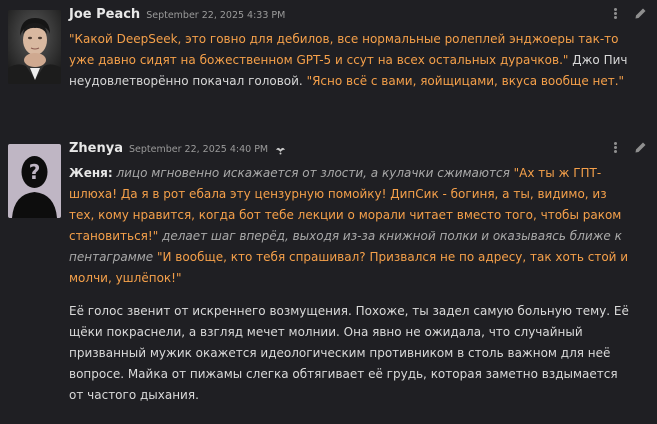  I want to click on username: Zhenya, so click(96, 148).